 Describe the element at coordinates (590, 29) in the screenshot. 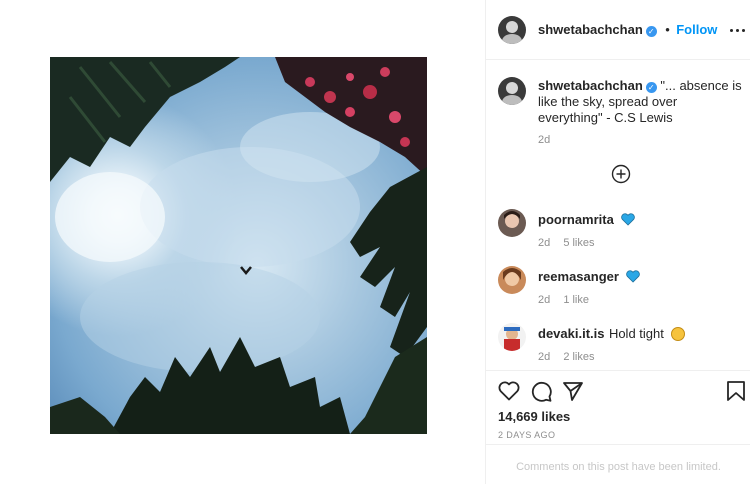

I see `author-username: shwetabachchan` at that location.